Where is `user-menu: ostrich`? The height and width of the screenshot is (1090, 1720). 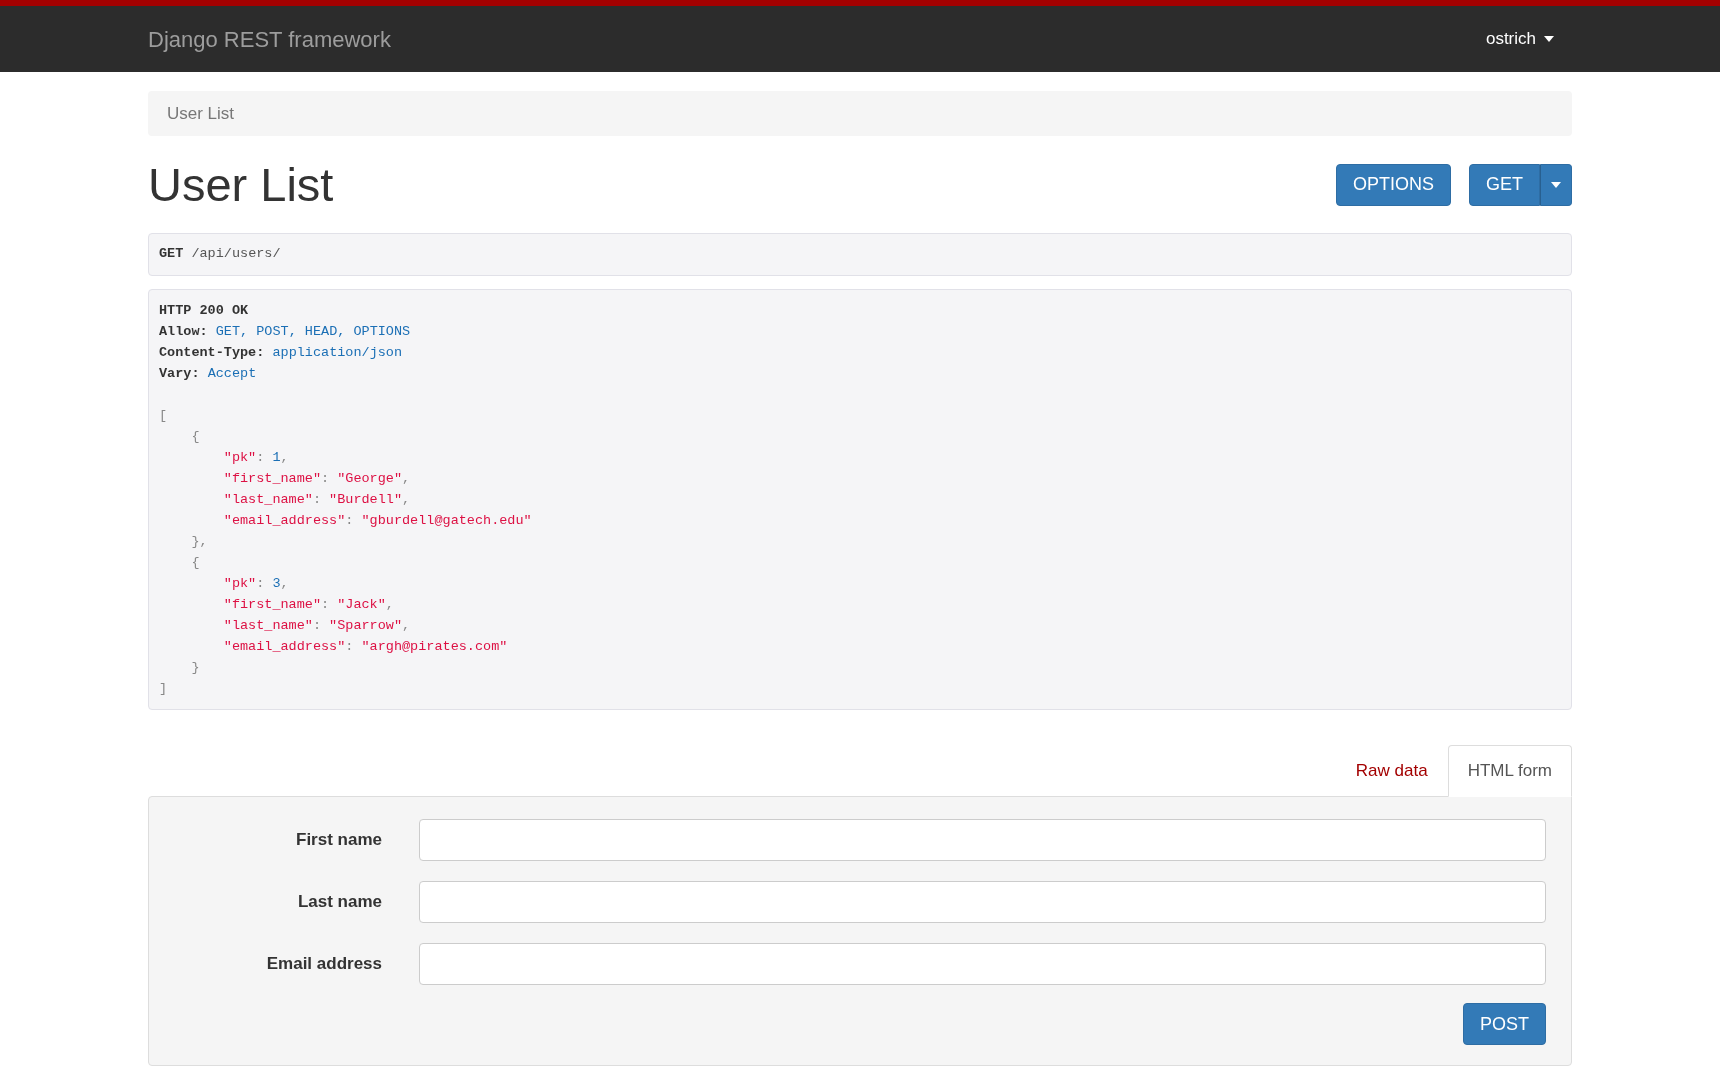
user-menu: ostrich is located at coordinates (1528, 39).